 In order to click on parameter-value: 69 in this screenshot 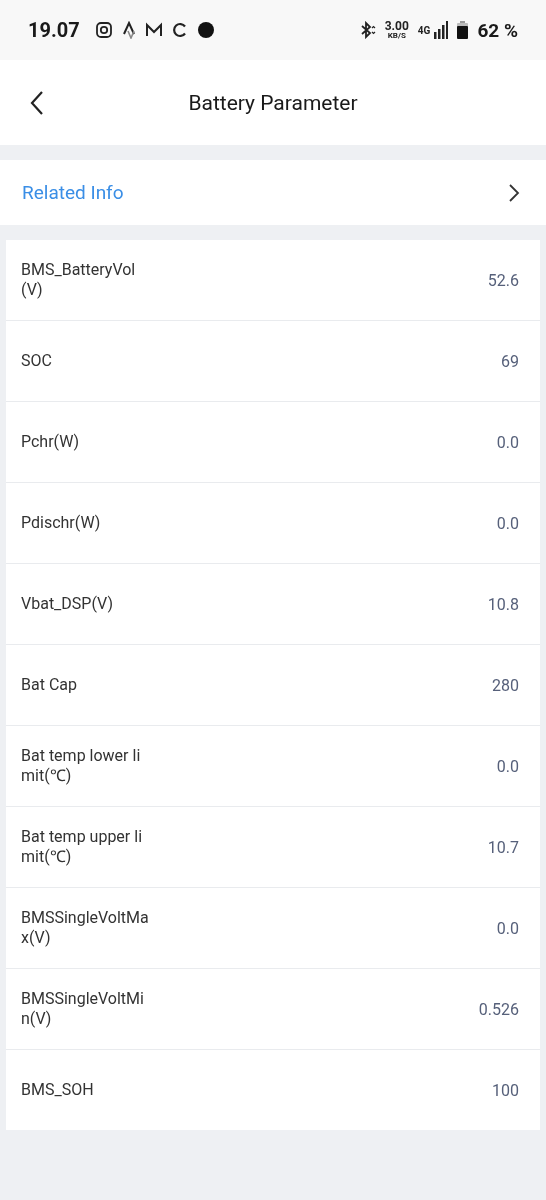, I will do `click(510, 361)`.